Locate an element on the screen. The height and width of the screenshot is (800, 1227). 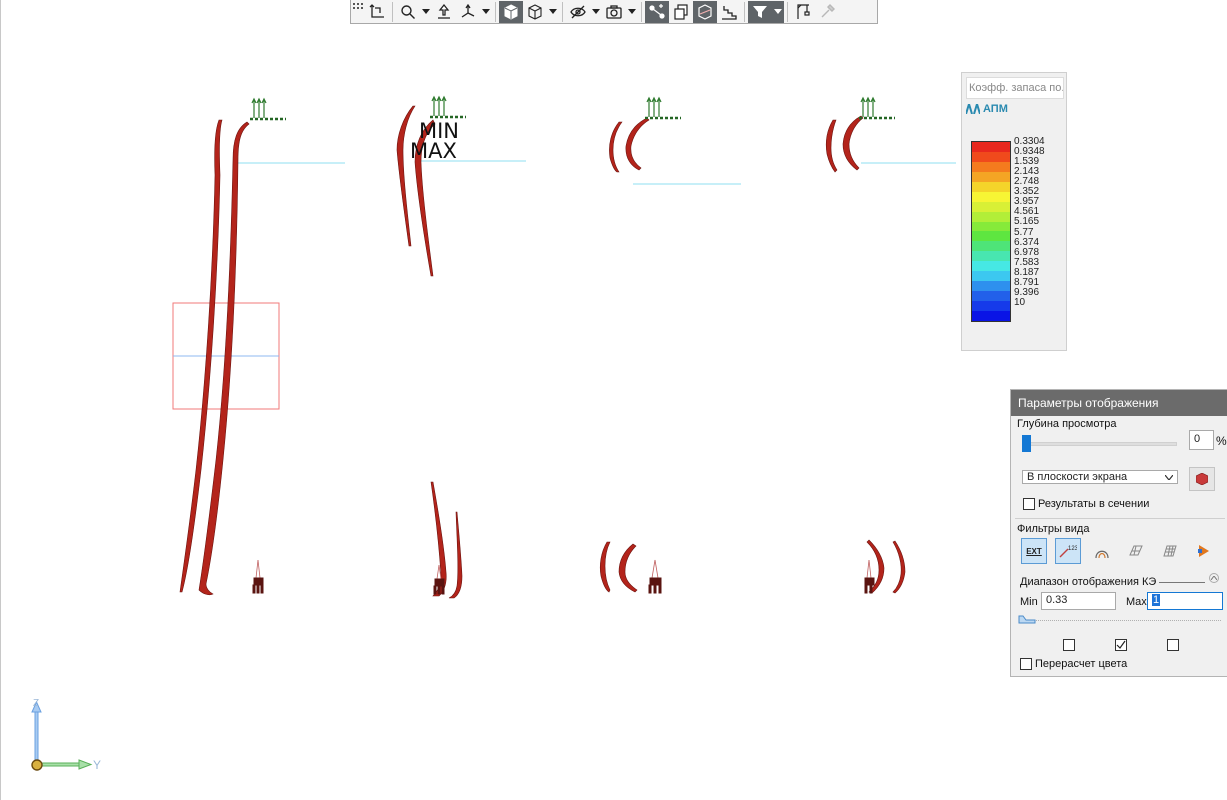
section-view-button is located at coordinates (1202, 479).